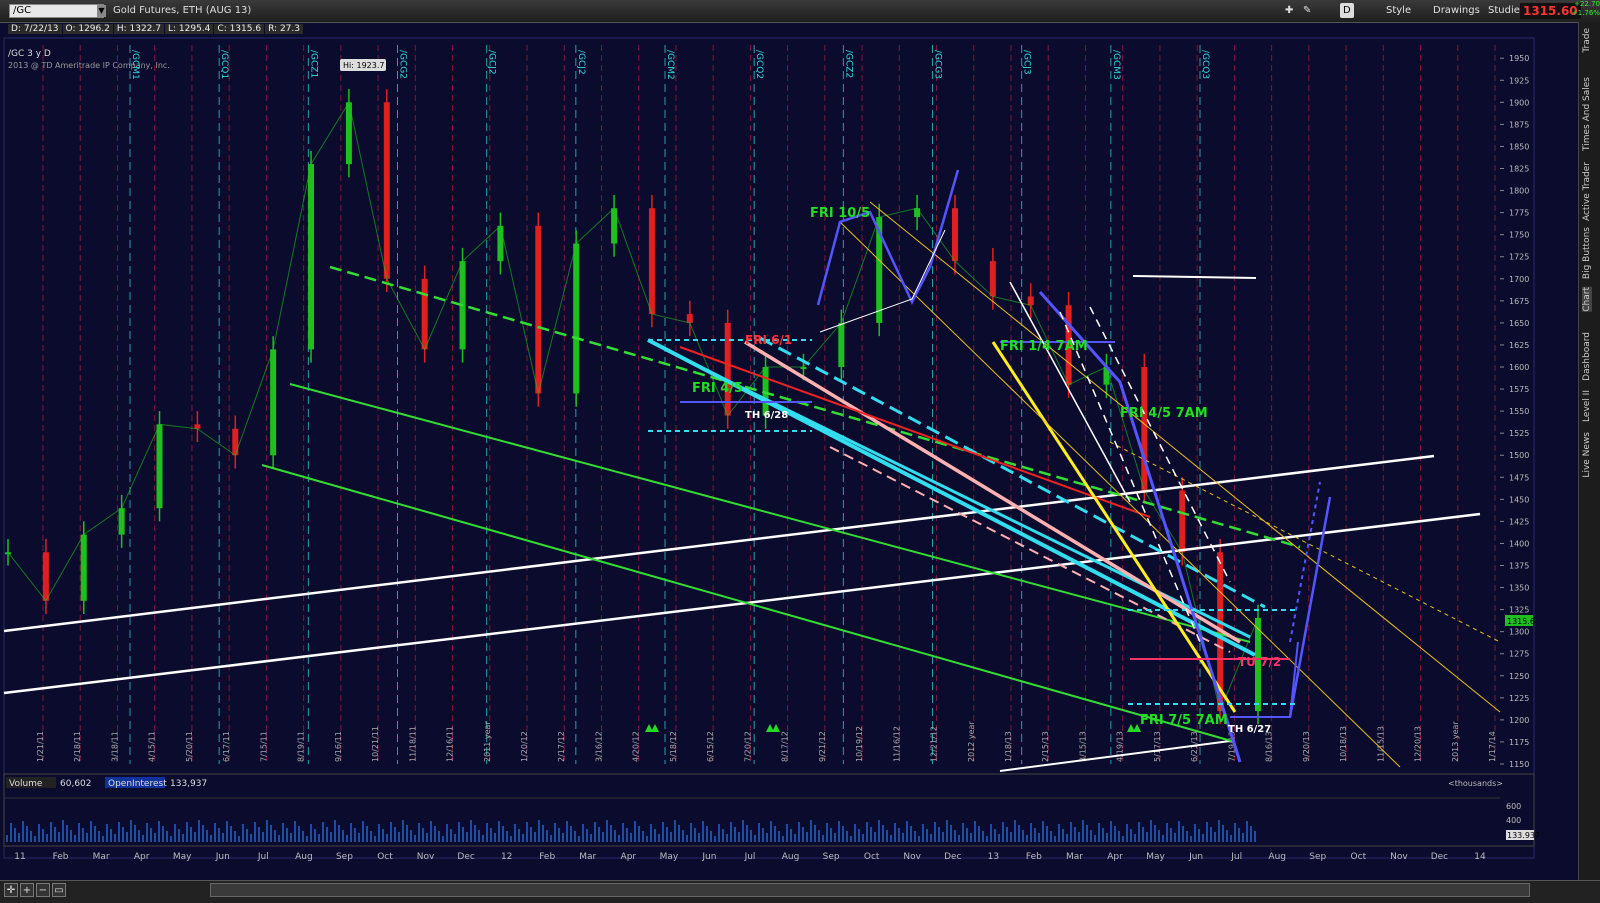 Image resolution: width=1600 pixels, height=903 pixels. What do you see at coordinates (1587, 253) in the screenshot?
I see `sidebar-tab-big-buttons: Big Buttons` at bounding box center [1587, 253].